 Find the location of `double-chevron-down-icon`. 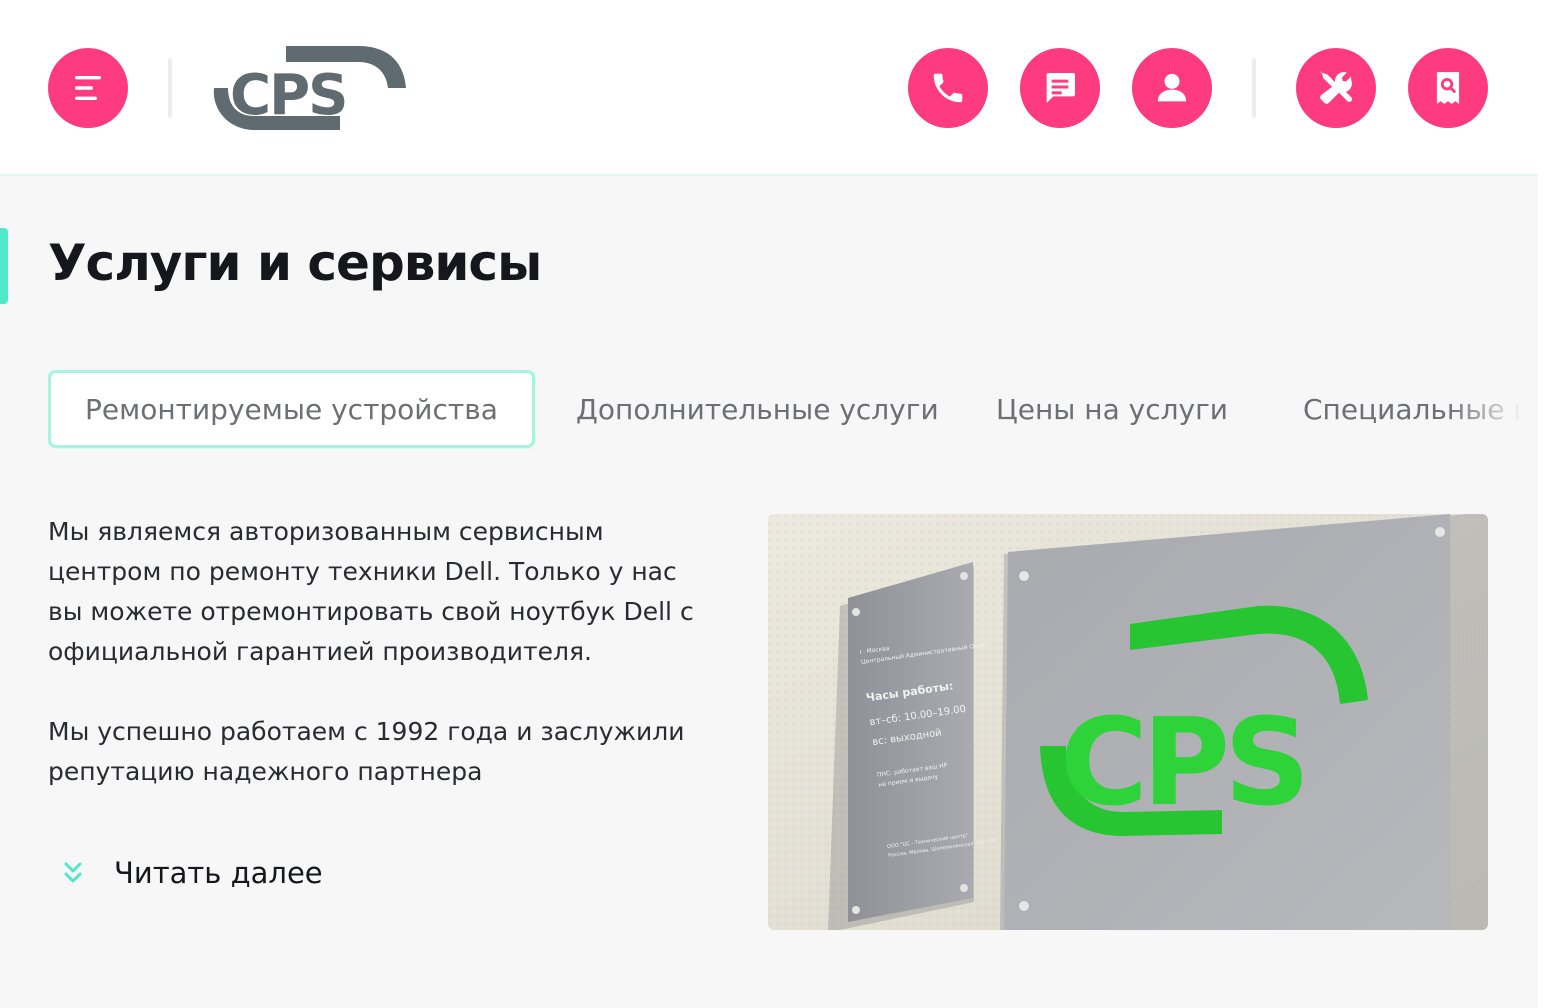

double-chevron-down-icon is located at coordinates (73, 872).